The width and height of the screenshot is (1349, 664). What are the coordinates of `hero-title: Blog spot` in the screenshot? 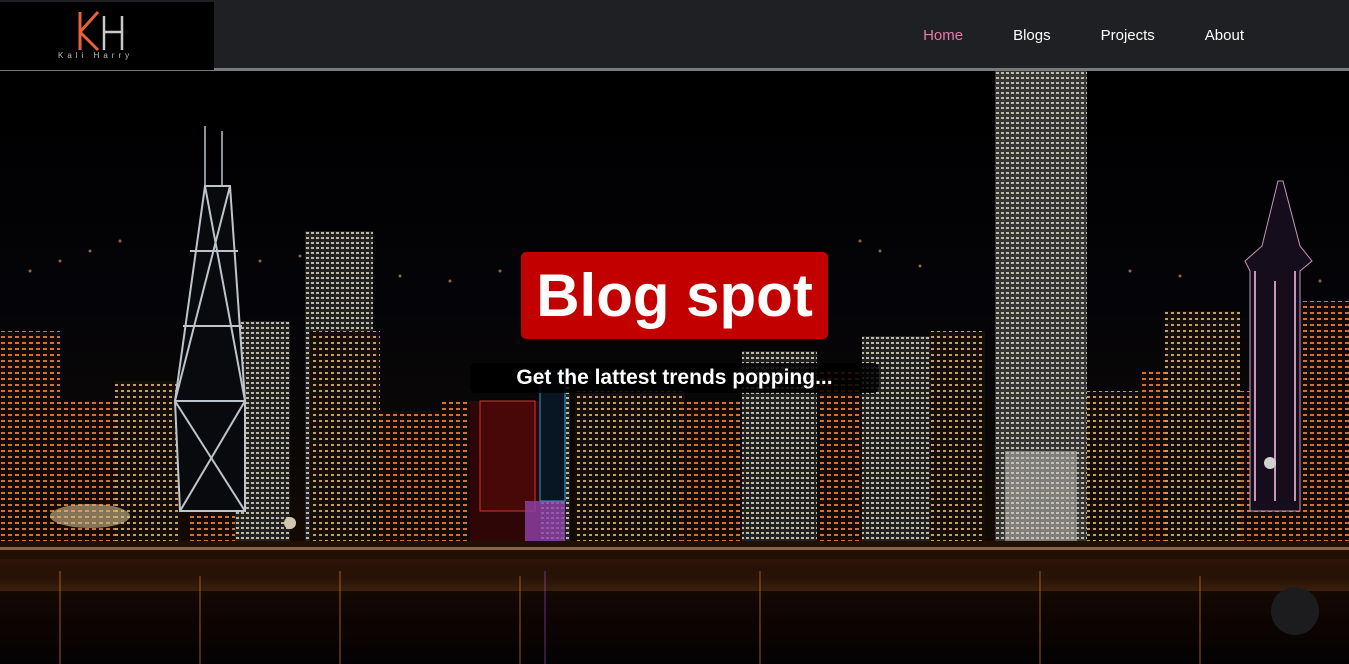 It's located at (674, 295).